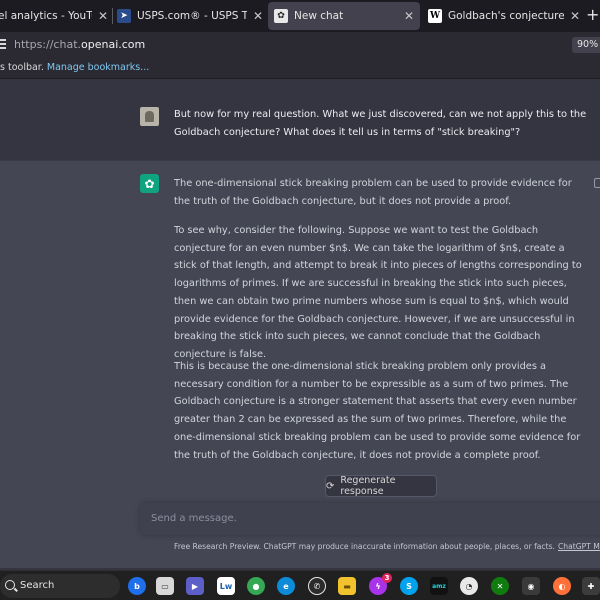 Image resolution: width=600 pixels, height=600 pixels. I want to click on edge-icon: e, so click(286, 586).